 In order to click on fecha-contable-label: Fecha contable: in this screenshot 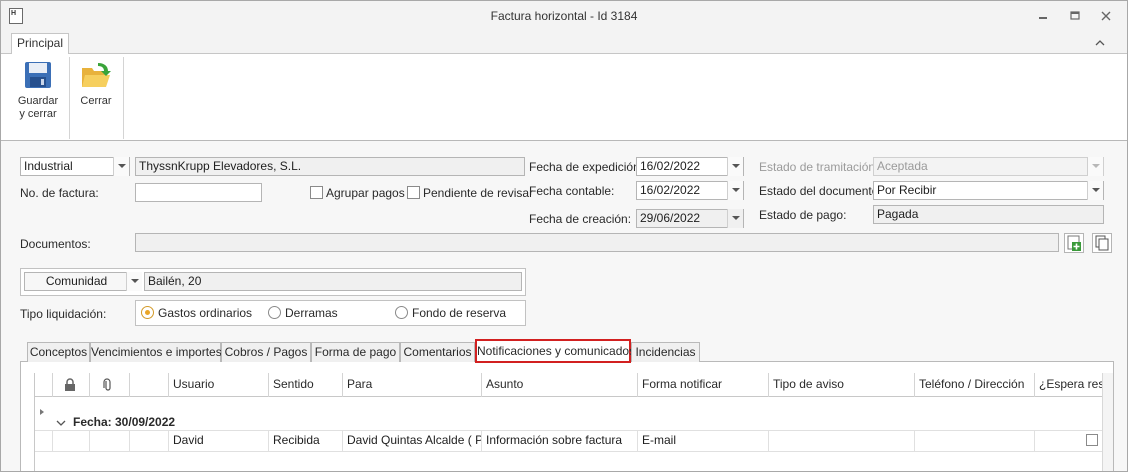, I will do `click(572, 191)`.